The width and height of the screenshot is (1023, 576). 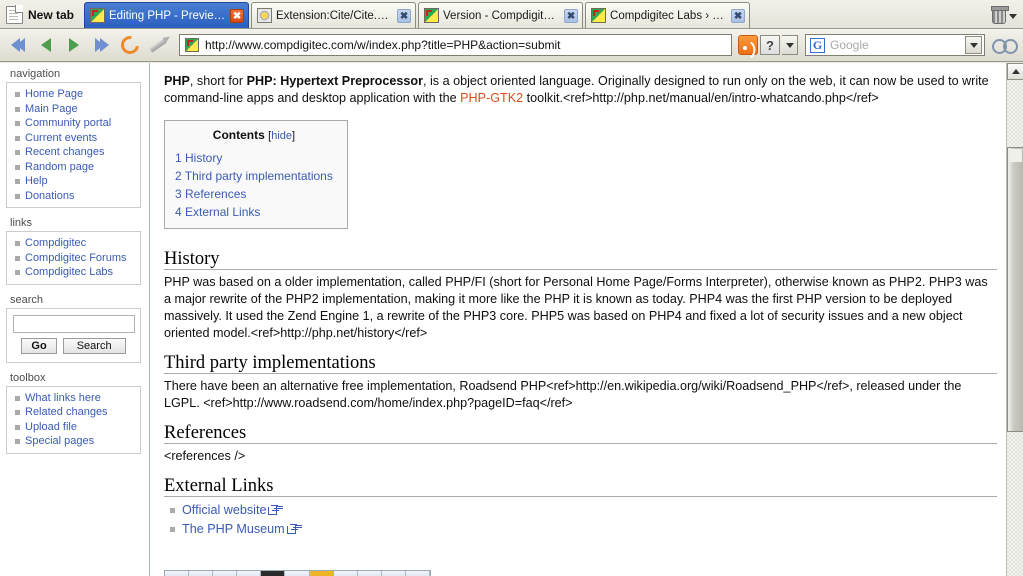 I want to click on rss-feed-icon, so click(x=748, y=45).